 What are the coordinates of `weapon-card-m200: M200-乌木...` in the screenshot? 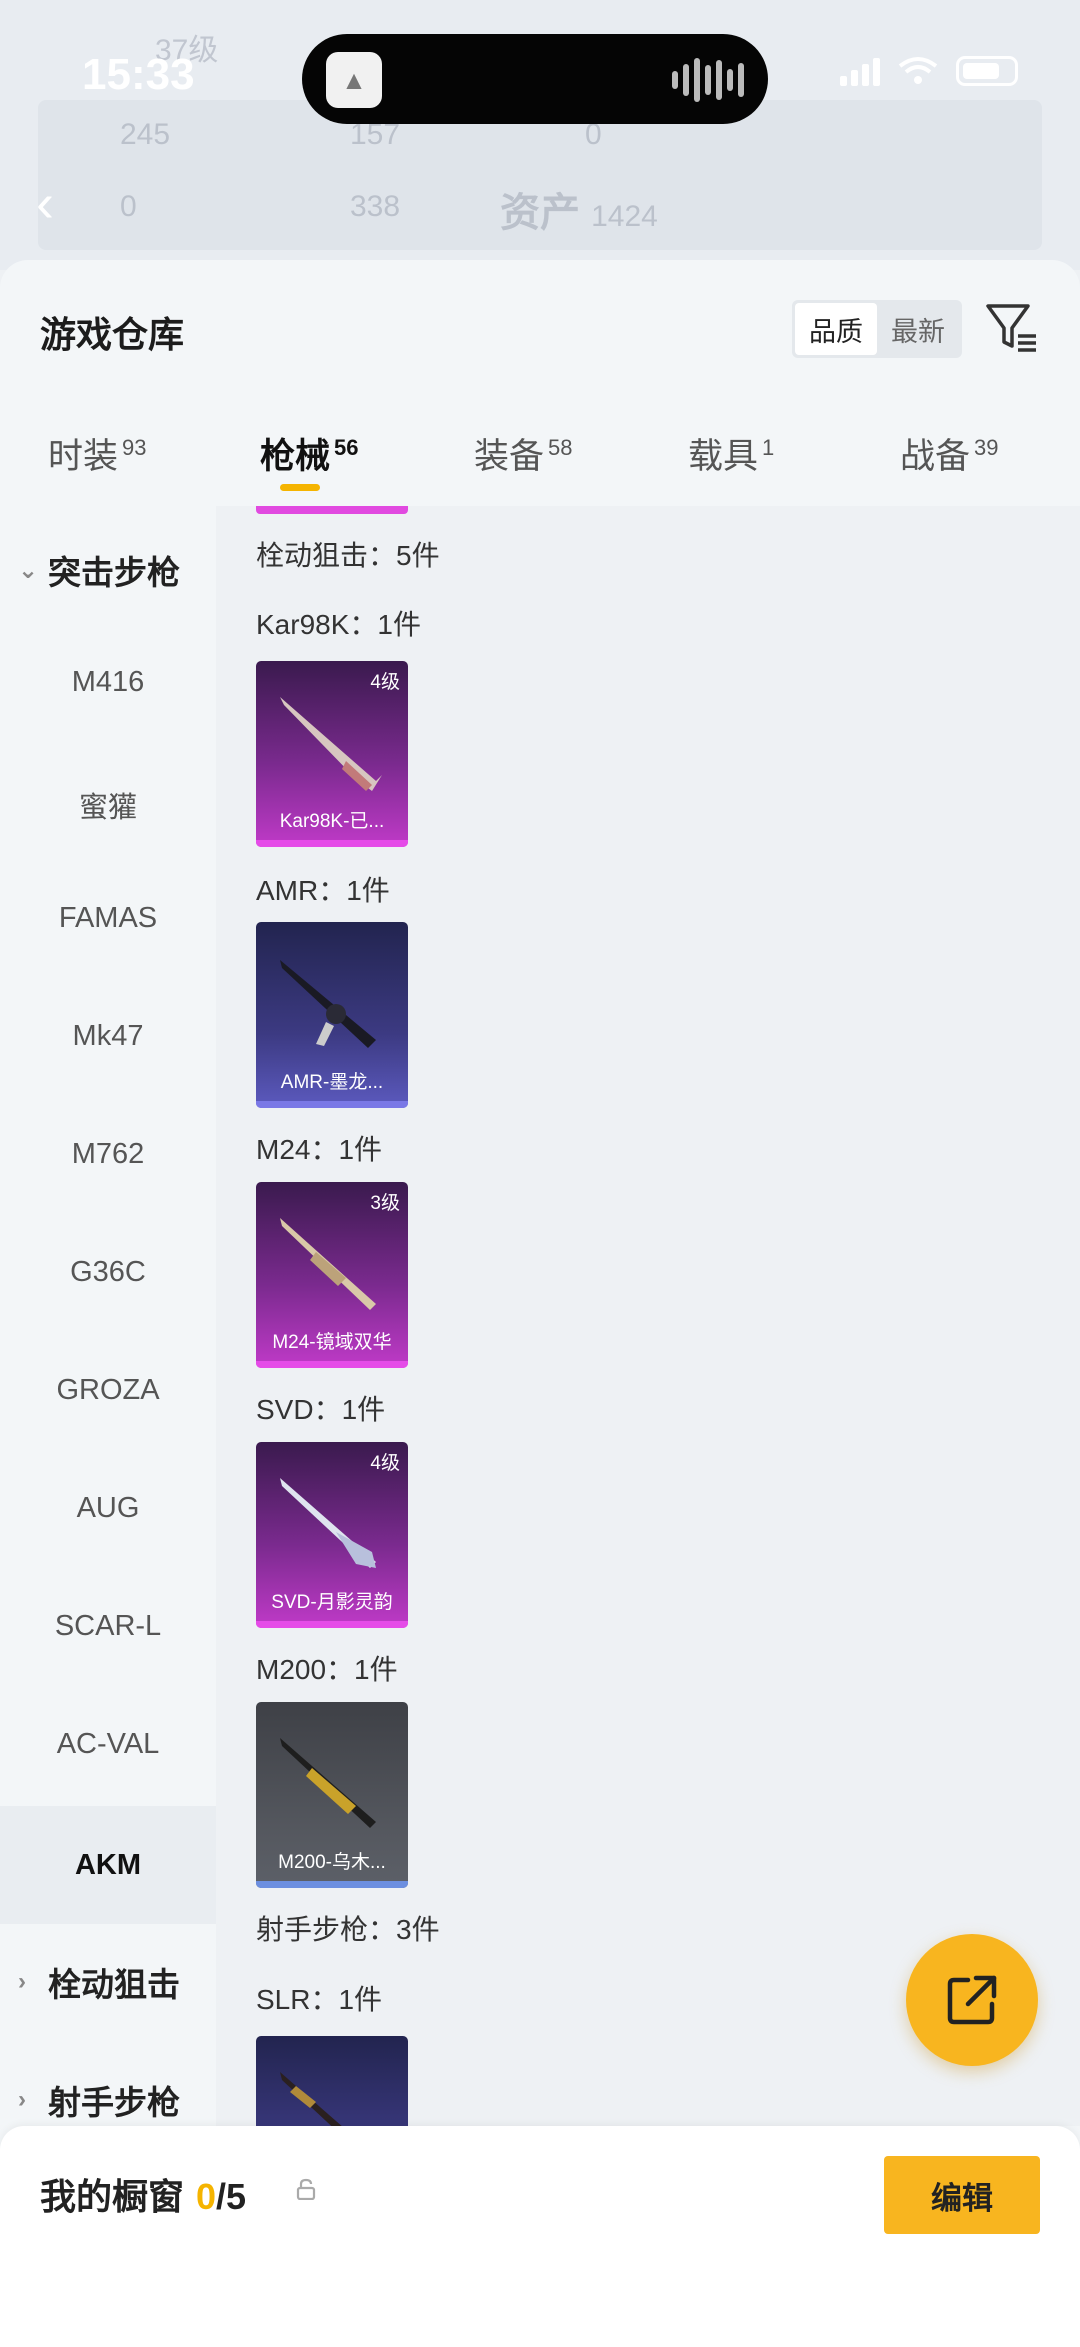 It's located at (332, 1795).